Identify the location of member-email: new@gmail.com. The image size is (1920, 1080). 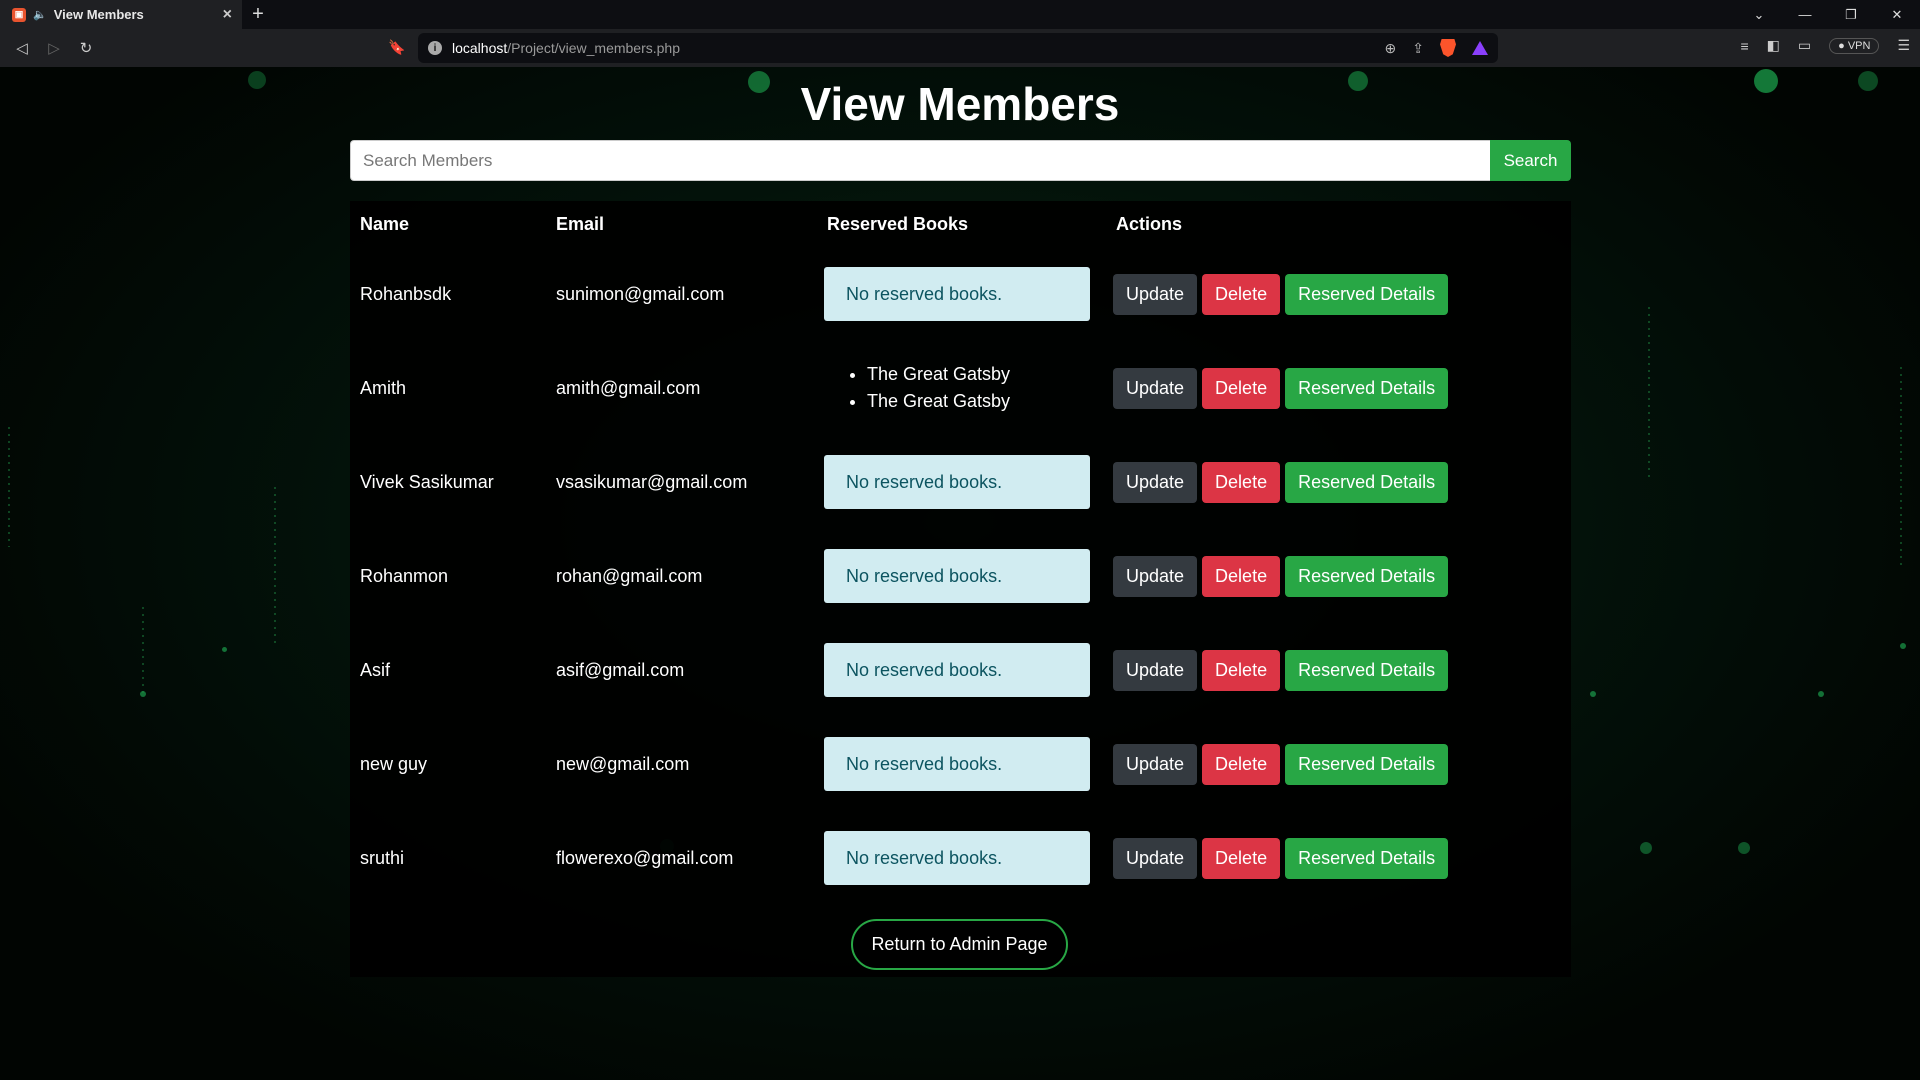
(623, 763).